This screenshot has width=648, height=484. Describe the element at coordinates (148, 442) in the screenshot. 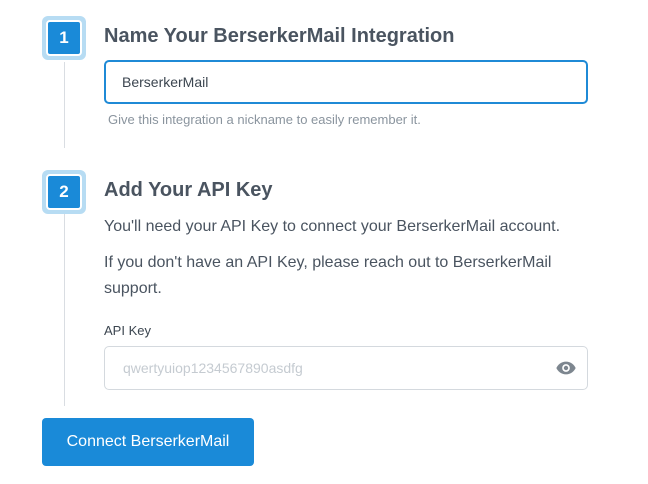

I see `connect-button: Connect BerserkerMail` at that location.